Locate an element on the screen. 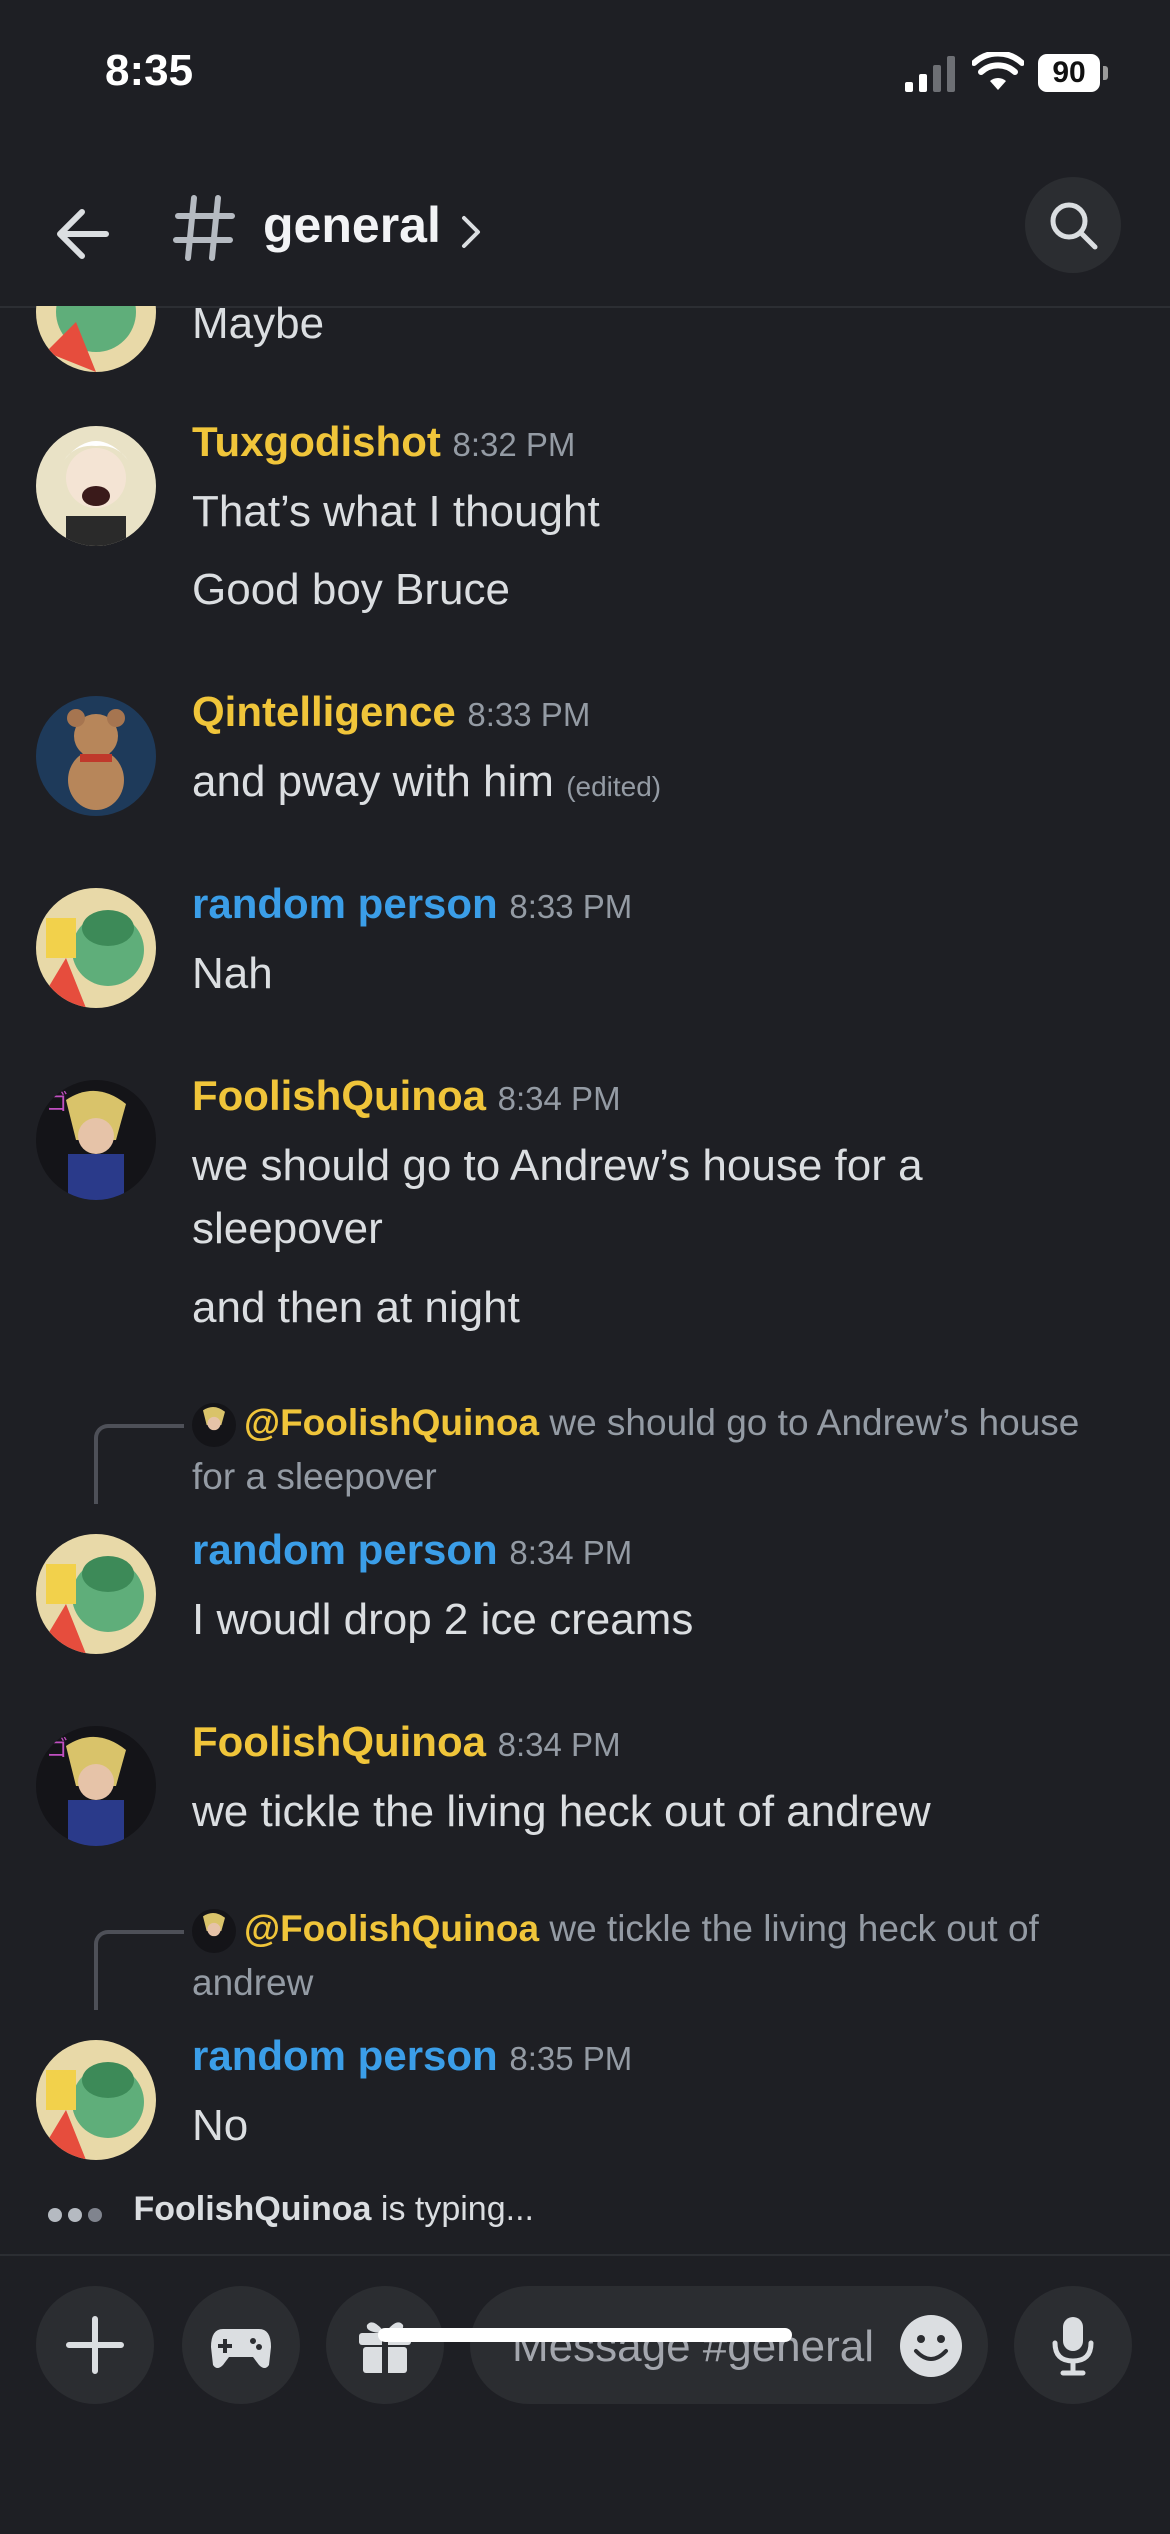 The width and height of the screenshot is (1170, 2534). back-arrow-icon is located at coordinates (84, 234).